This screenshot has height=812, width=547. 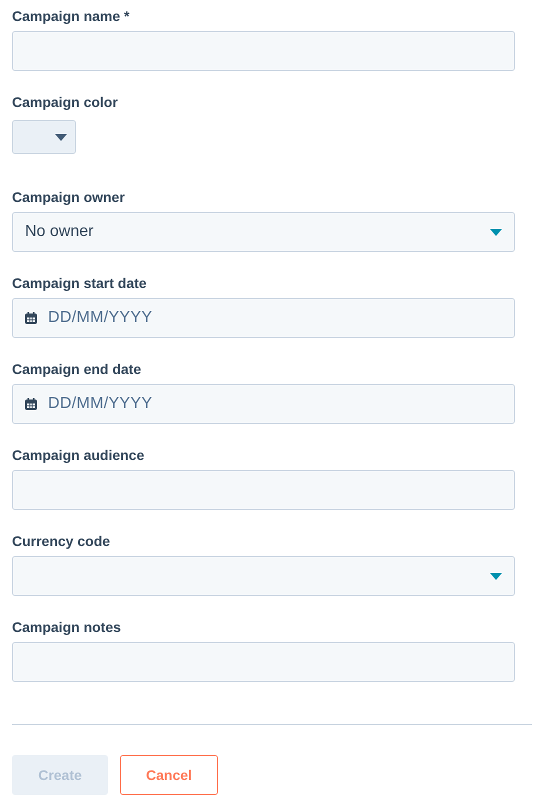 I want to click on field-label: Campaign end date, so click(x=77, y=369).